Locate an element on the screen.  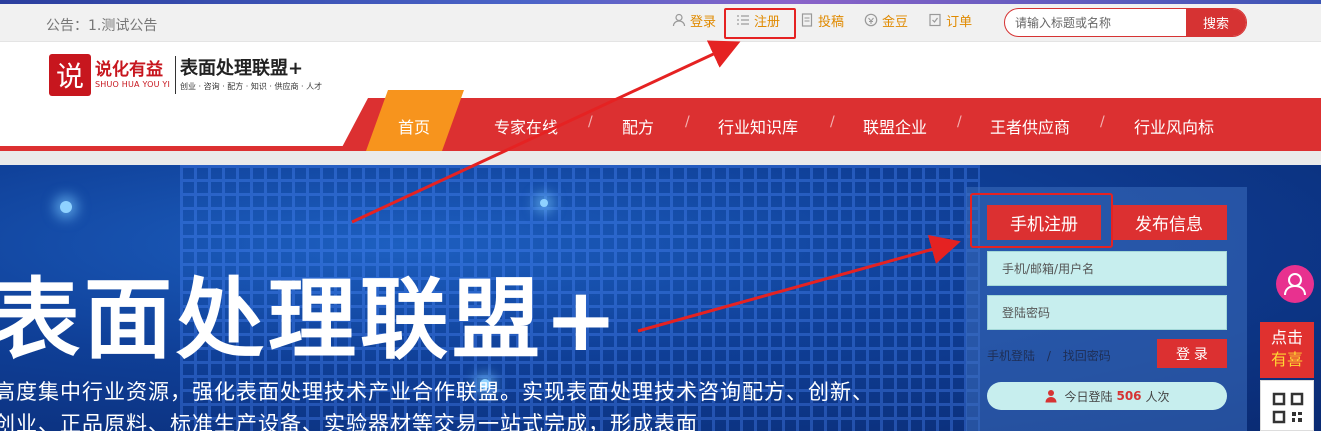
logo-subtitle: 创业 · 咨询 · 配方 · 知识 · 供应商 · 人才 is located at coordinates (251, 86).